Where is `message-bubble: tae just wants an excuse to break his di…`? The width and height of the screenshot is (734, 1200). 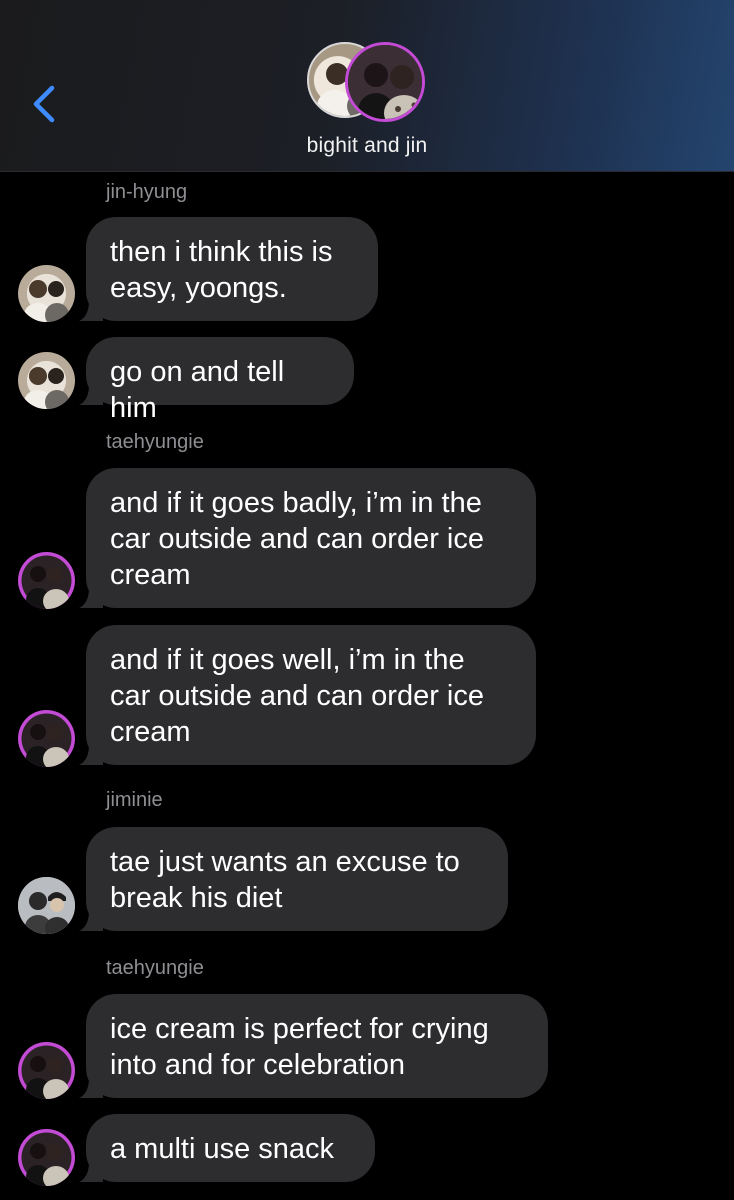
message-bubble: tae just wants an excuse to break his di… is located at coordinates (293, 879).